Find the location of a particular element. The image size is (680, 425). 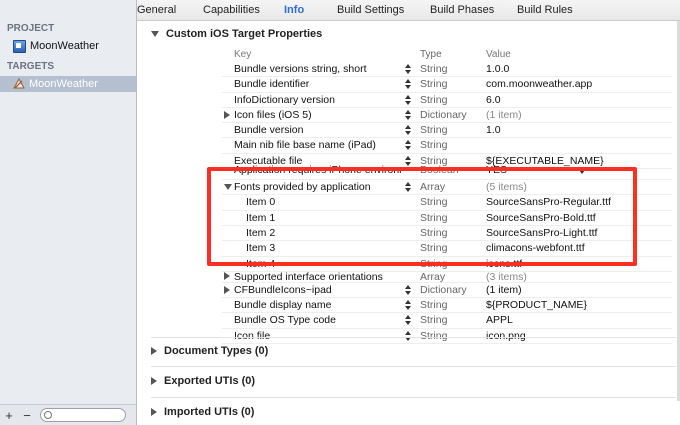

filter-field is located at coordinates (83, 415).